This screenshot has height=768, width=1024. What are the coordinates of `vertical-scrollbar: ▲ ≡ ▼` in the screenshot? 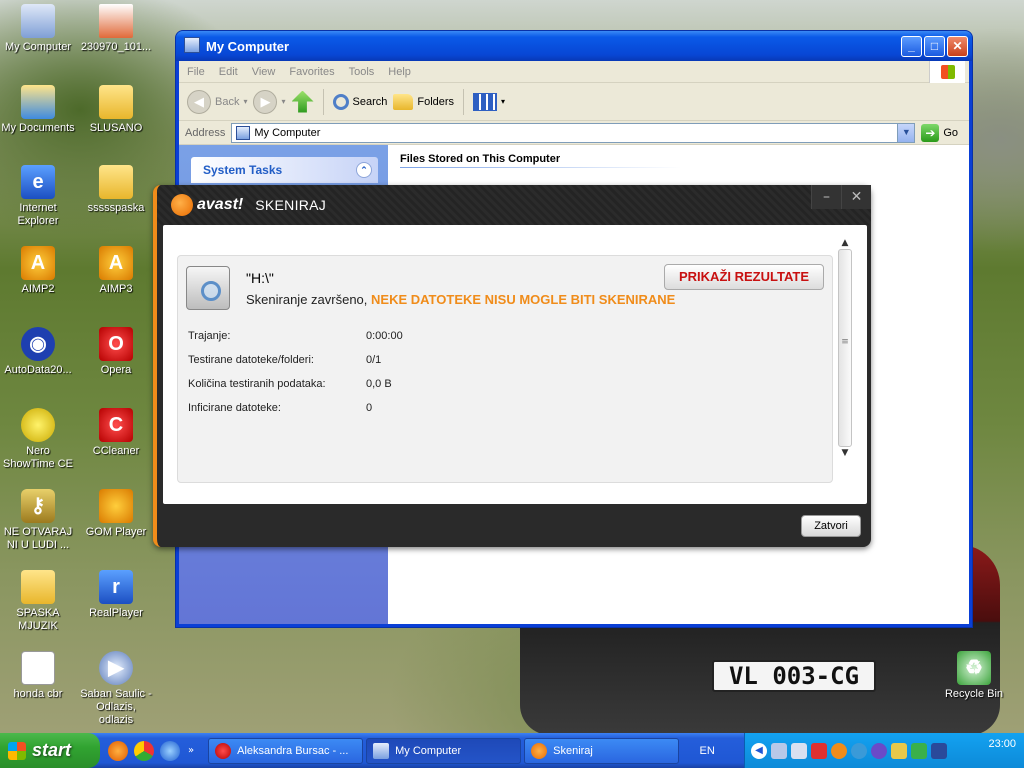 It's located at (845, 350).